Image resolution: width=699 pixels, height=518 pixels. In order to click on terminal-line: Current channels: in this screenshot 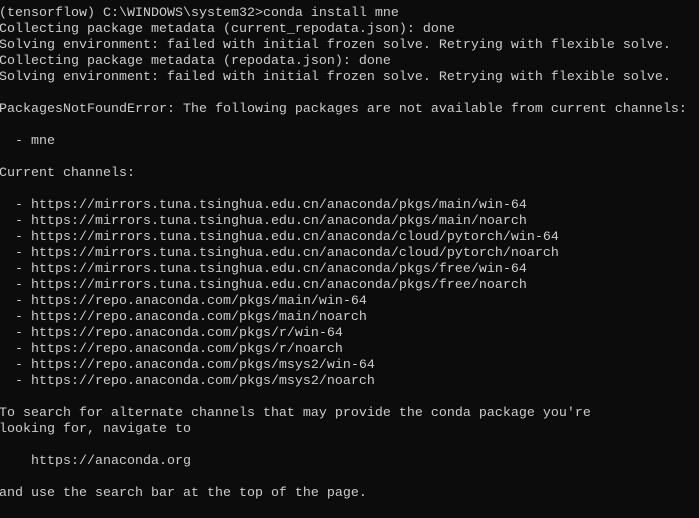, I will do `click(67, 173)`.